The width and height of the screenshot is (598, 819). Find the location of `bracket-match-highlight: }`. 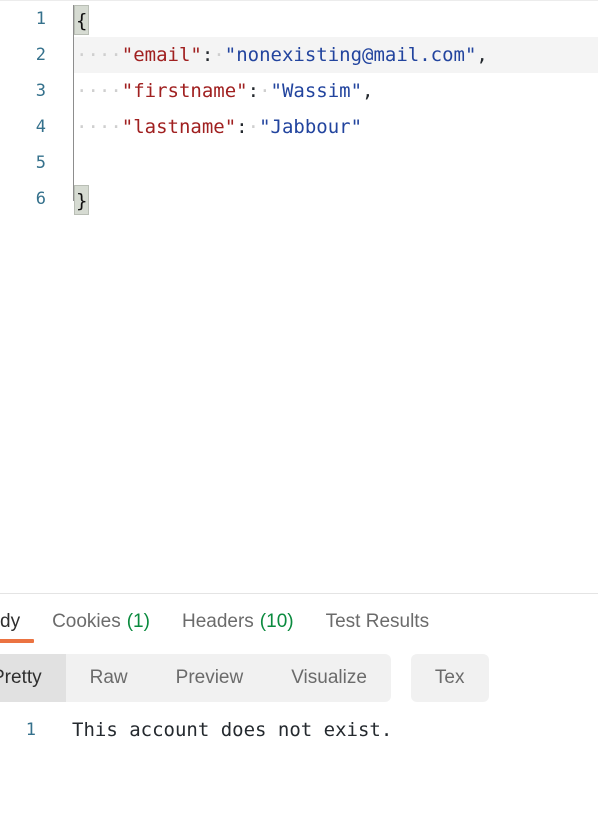

bracket-match-highlight: } is located at coordinates (82, 199).